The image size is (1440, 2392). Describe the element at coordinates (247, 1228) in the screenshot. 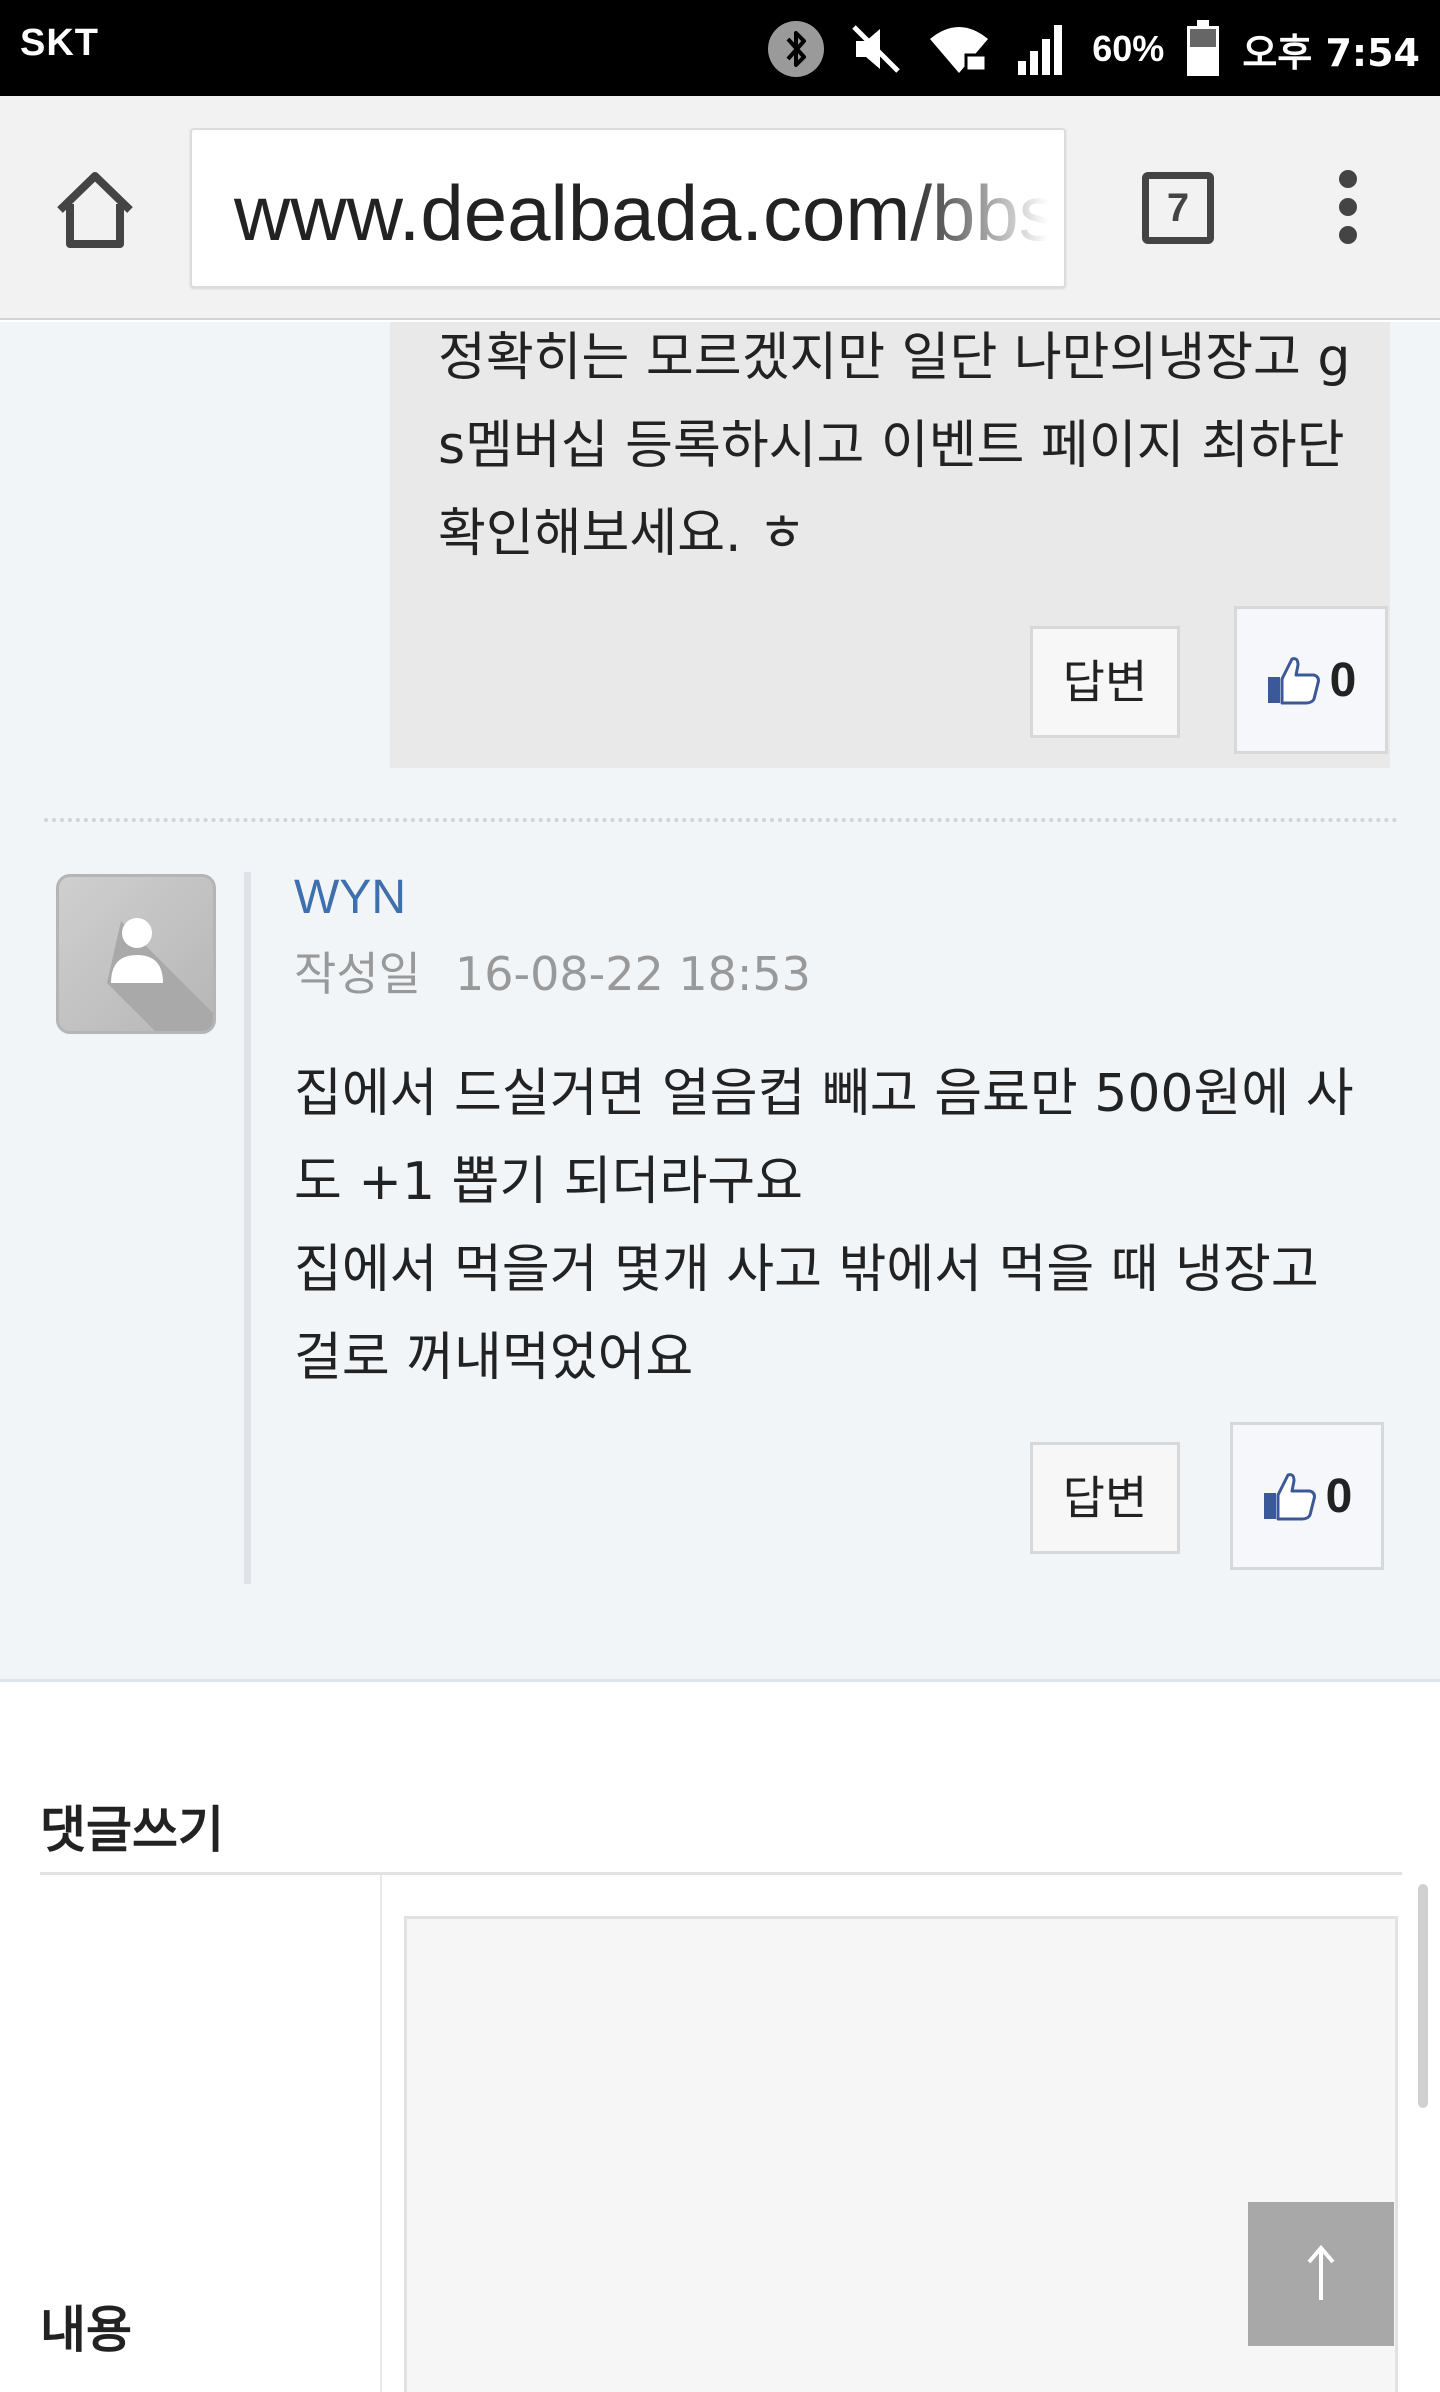

I see `comment-indent-line` at that location.